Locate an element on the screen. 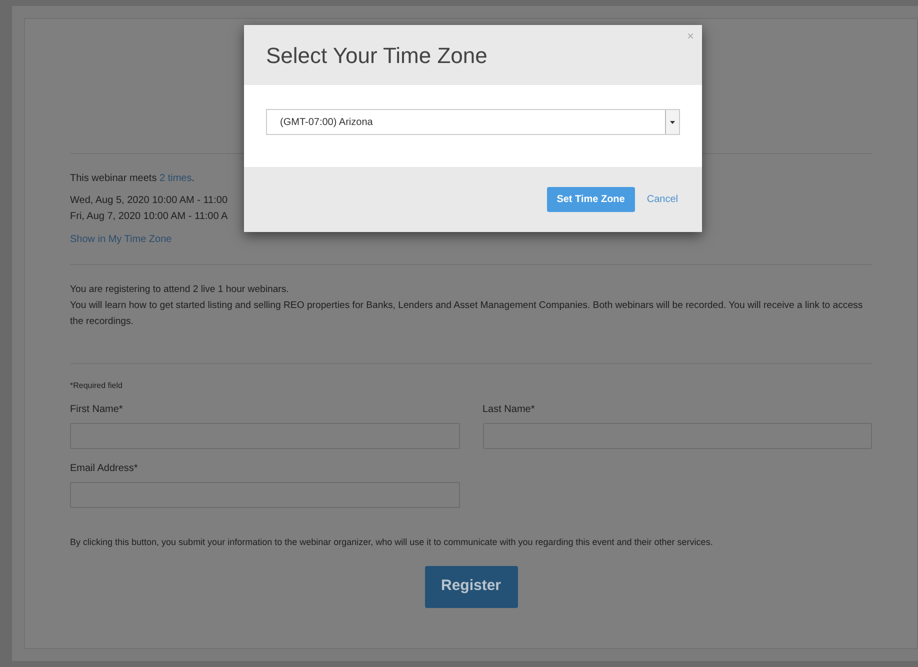  time-zone-select: (GMT-07:00) Arizona is located at coordinates (473, 122).